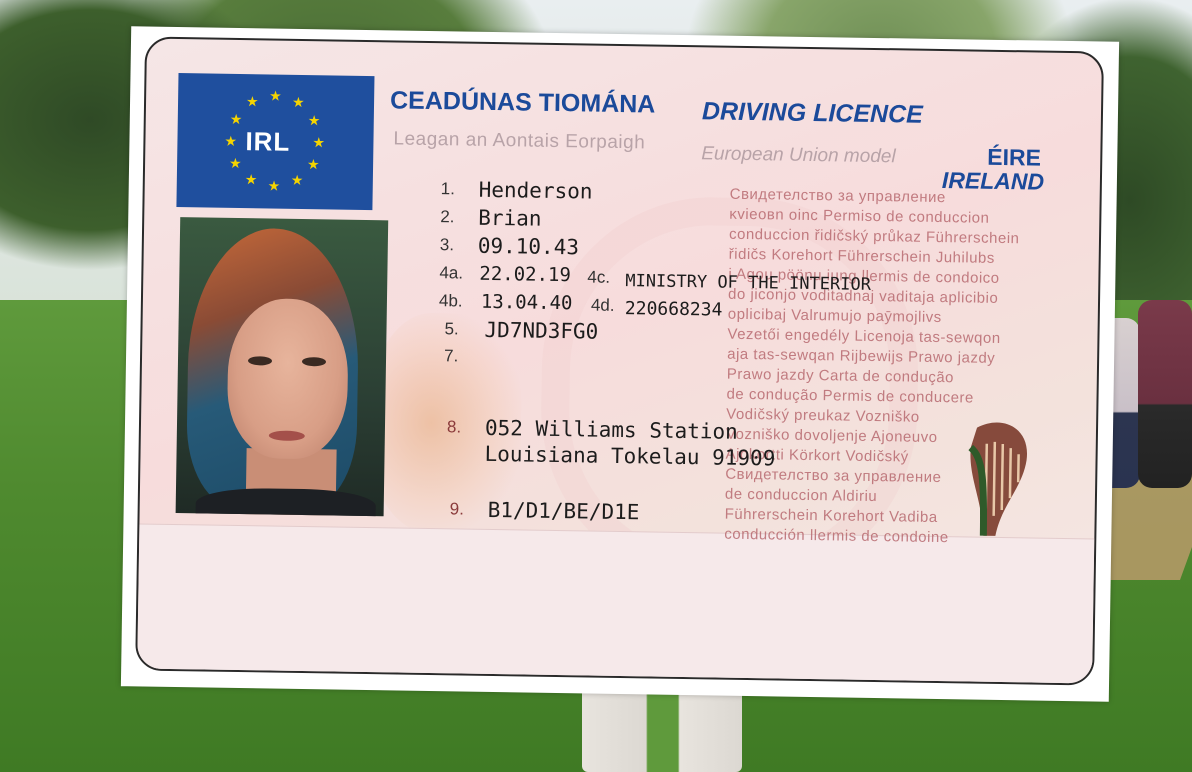  What do you see at coordinates (861, 256) in the screenshot?
I see `microprint-line: řidičs Korehort Führerschein Juhilubs` at bounding box center [861, 256].